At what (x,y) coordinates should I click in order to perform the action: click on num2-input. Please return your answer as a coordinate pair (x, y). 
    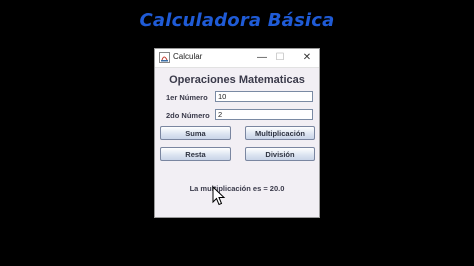
    Looking at the image, I should click on (264, 114).